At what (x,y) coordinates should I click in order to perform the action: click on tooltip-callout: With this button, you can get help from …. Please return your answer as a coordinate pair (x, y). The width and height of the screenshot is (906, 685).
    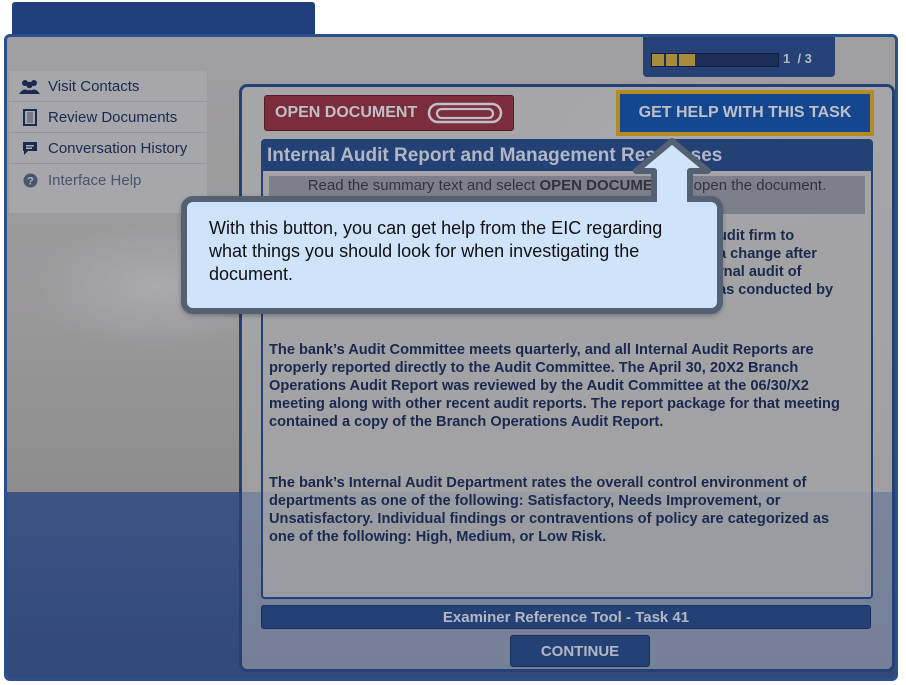
    Looking at the image, I should click on (452, 255).